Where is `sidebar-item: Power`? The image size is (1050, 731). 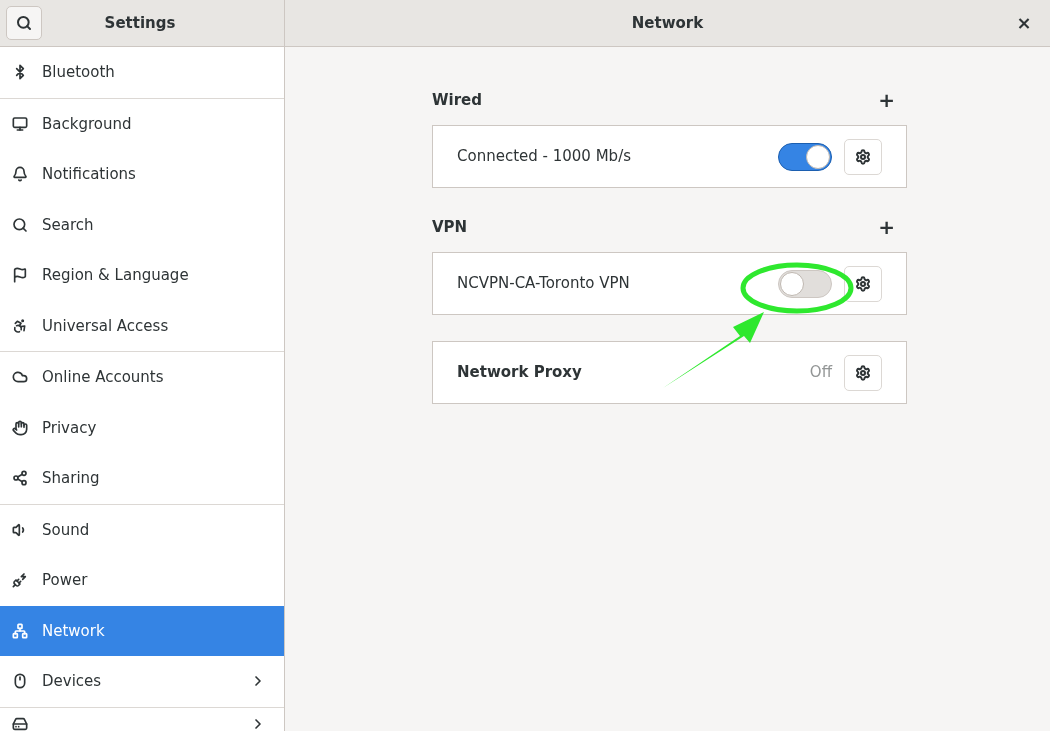 sidebar-item: Power is located at coordinates (142, 580).